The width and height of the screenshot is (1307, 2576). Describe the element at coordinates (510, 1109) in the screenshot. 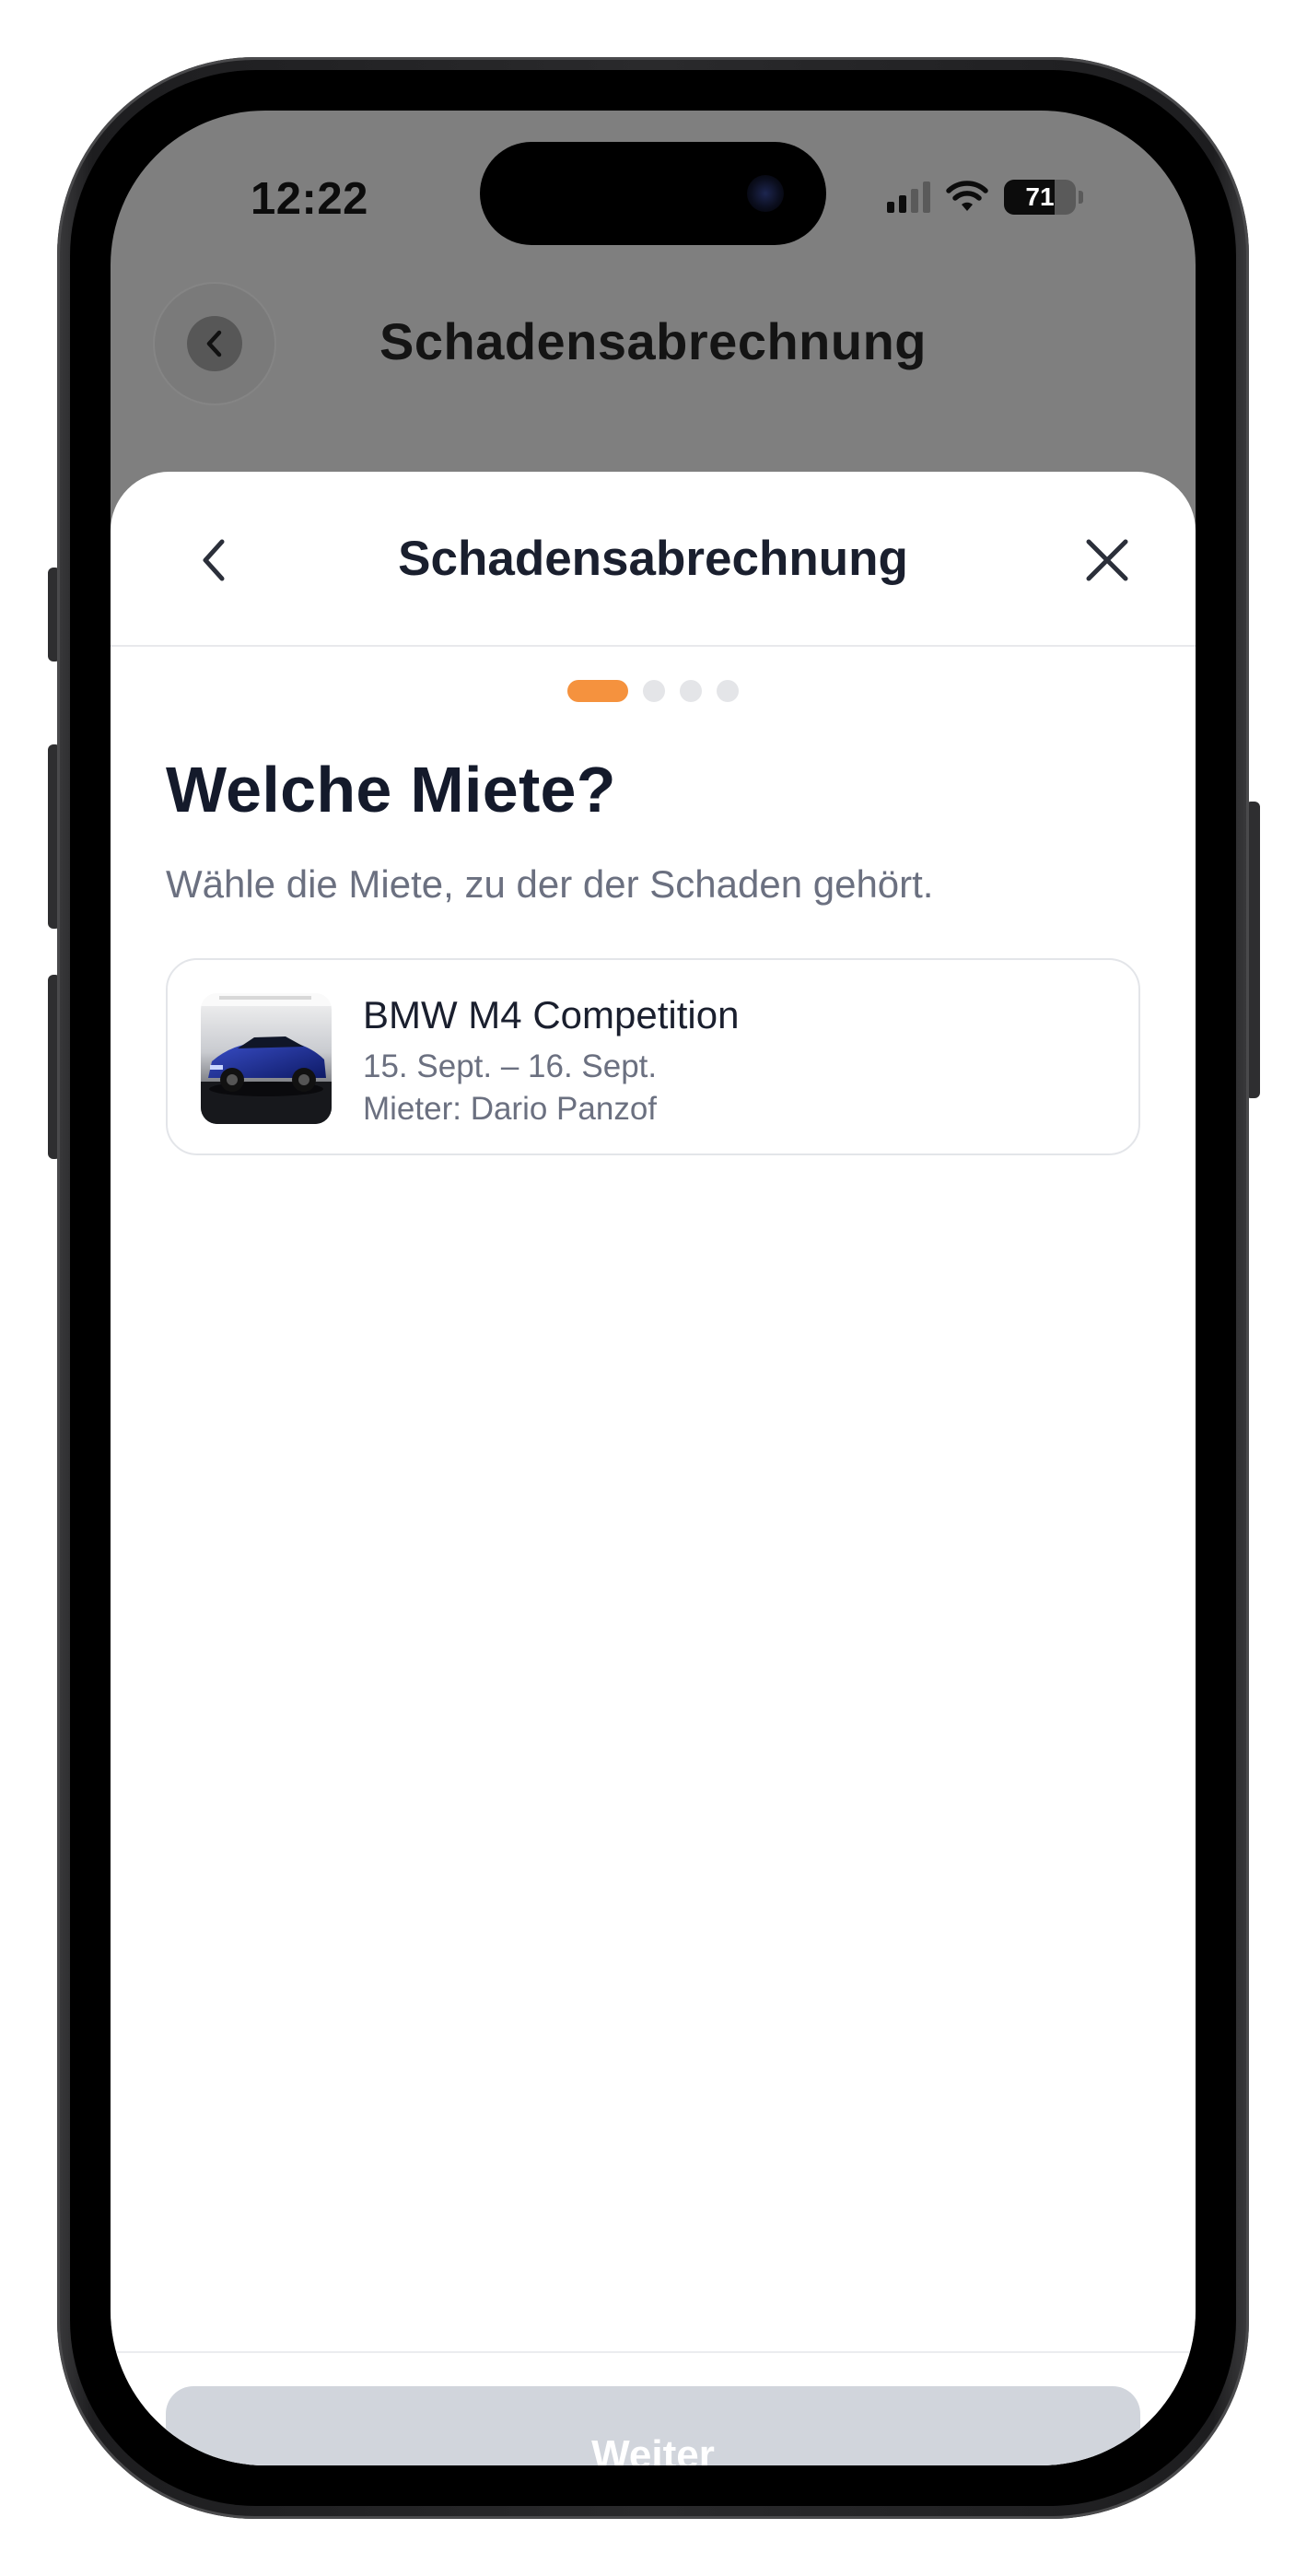

I see `rental-renter: Mieter: Dario Panzof` at that location.